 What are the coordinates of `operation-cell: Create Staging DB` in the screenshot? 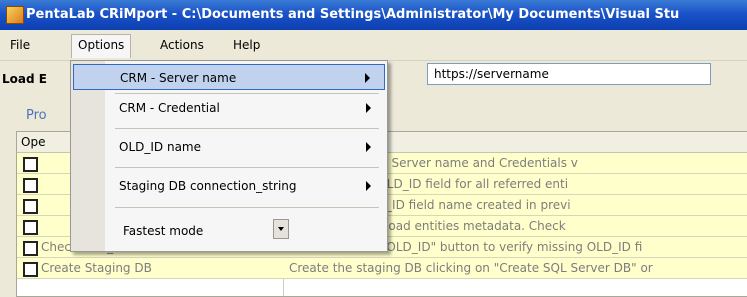 It's located at (96, 268).